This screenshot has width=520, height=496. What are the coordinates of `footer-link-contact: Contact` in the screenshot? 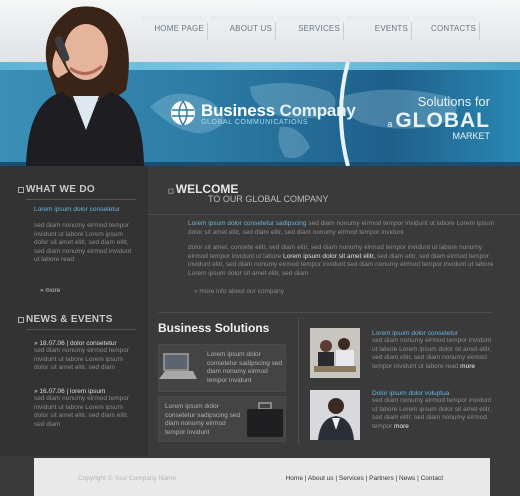 It's located at (432, 478).